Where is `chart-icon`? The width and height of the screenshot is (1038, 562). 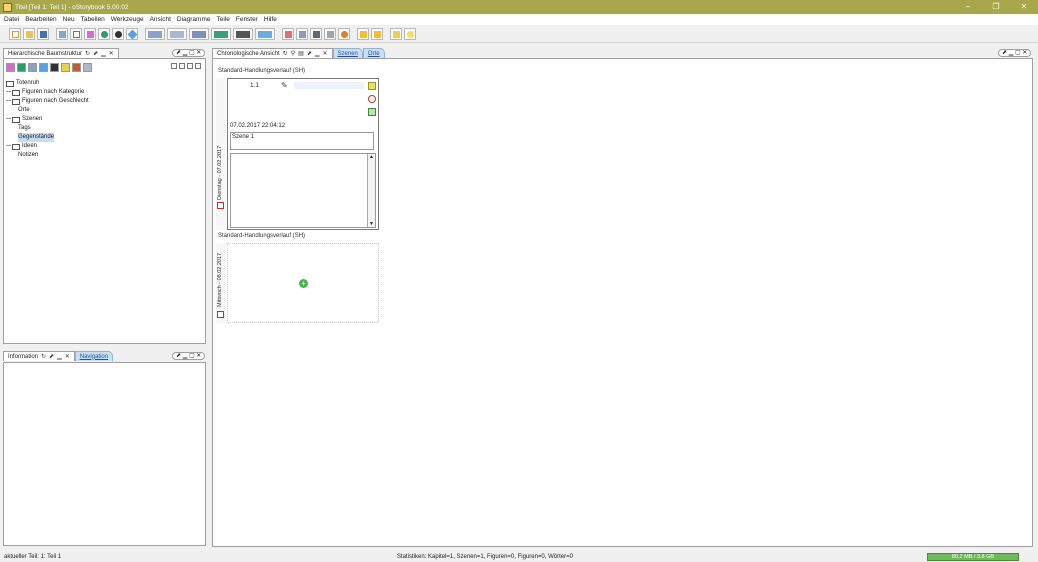 chart-icon is located at coordinates (199, 34).